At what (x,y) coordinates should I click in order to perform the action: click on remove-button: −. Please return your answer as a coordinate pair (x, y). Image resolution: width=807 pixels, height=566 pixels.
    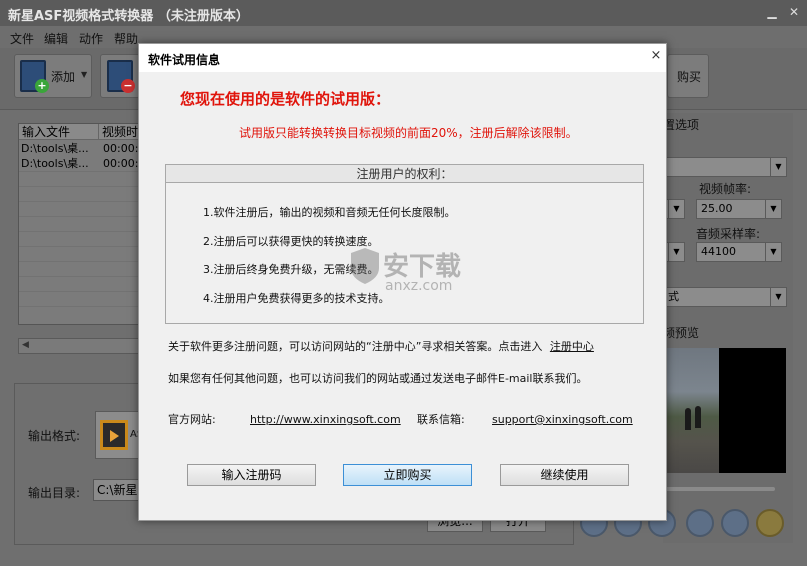
    Looking at the image, I should click on (120, 76).